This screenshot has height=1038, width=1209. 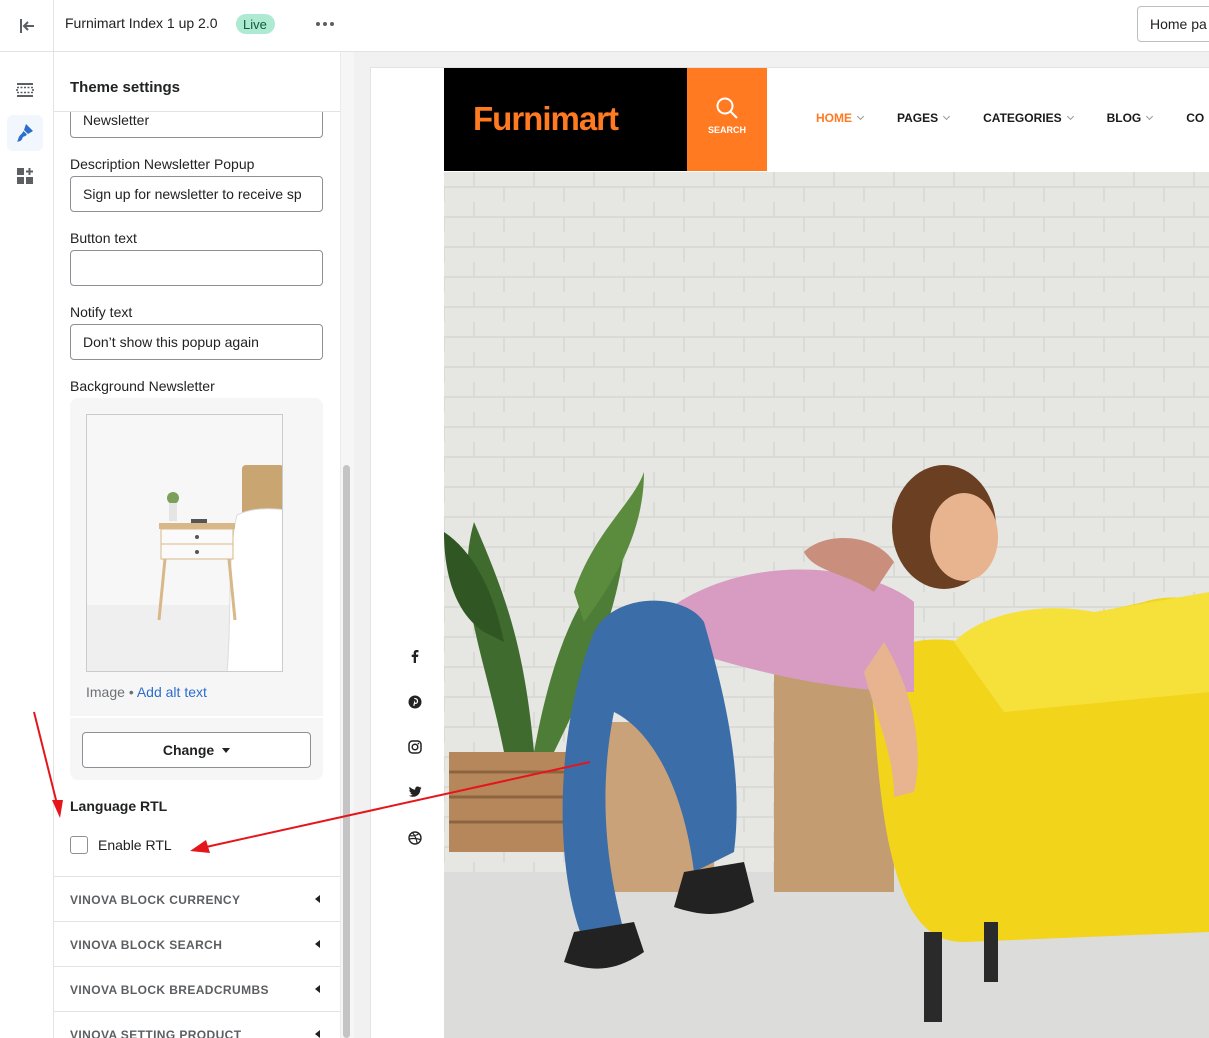 I want to click on exit-editor-button, so click(x=27, y=26).